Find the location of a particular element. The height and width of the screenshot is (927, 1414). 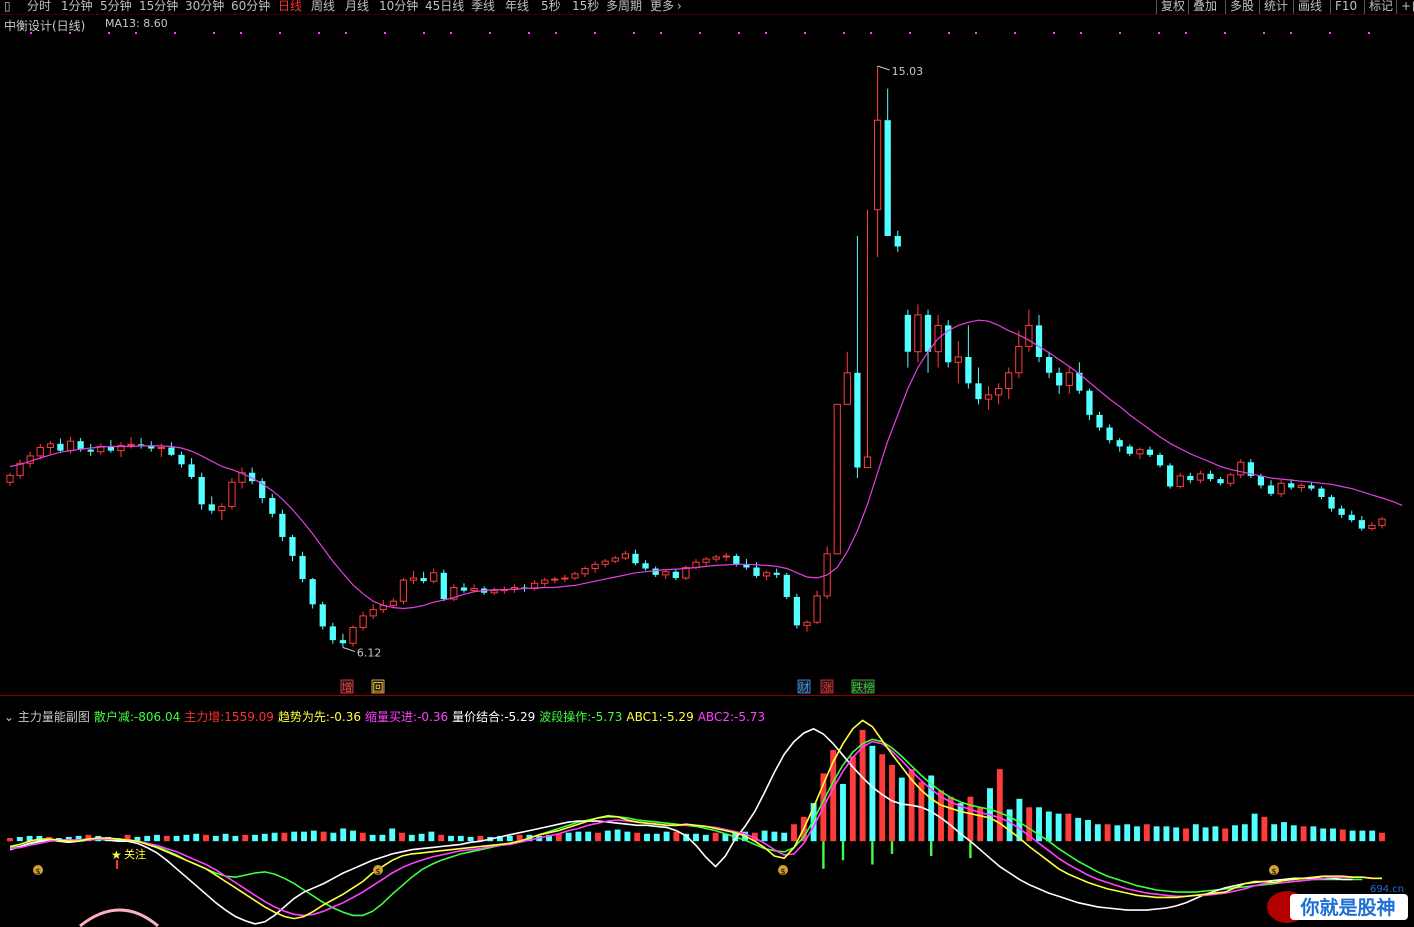

event-marker-1: 回 is located at coordinates (378, 687).